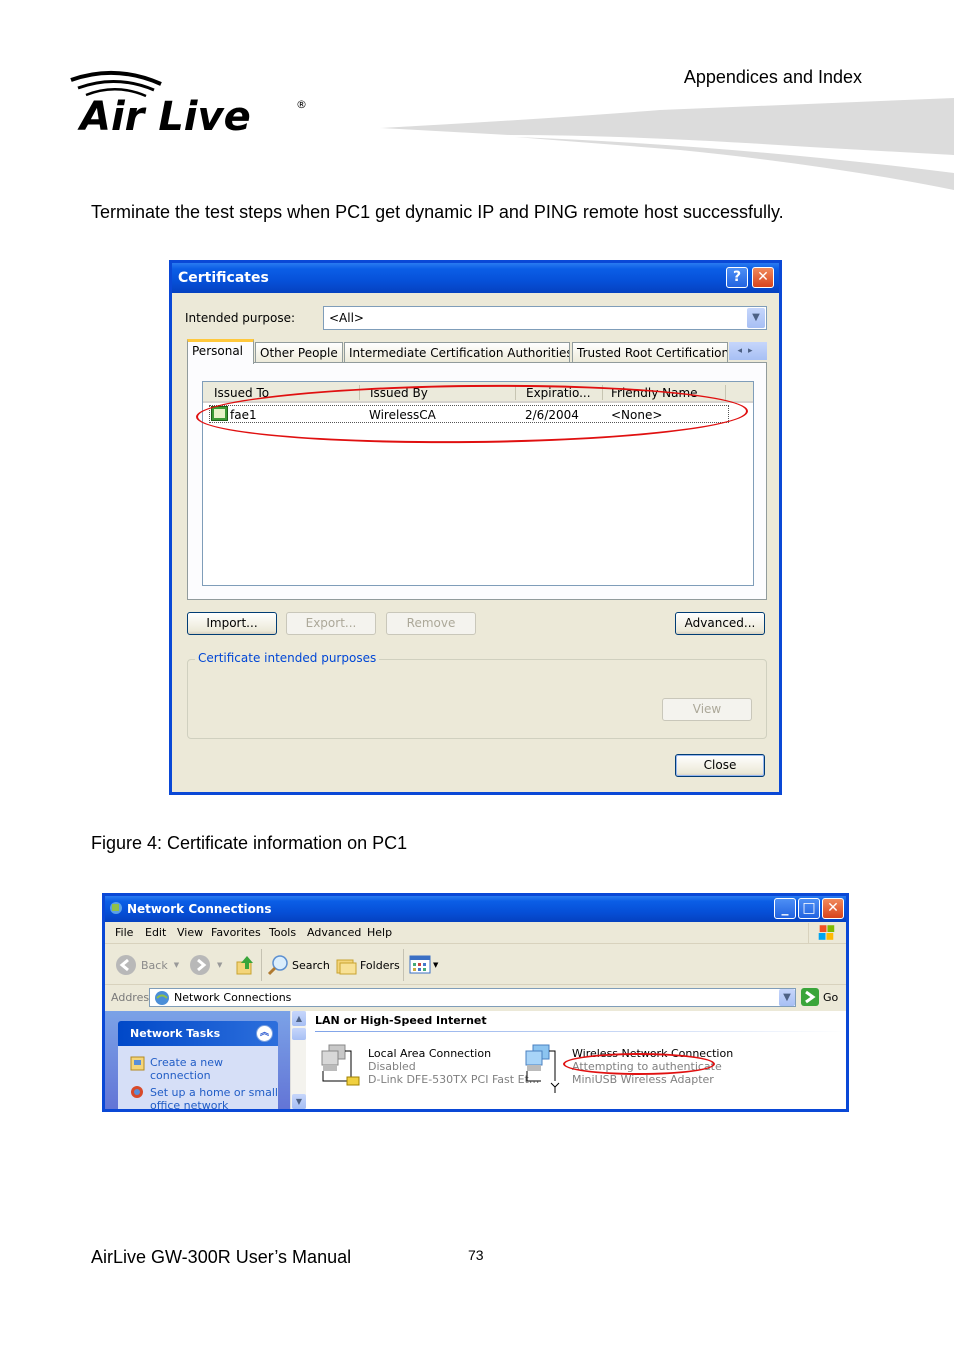 This screenshot has width=954, height=1350. I want to click on airlive-logo: Air Live ®, so click(188, 103).